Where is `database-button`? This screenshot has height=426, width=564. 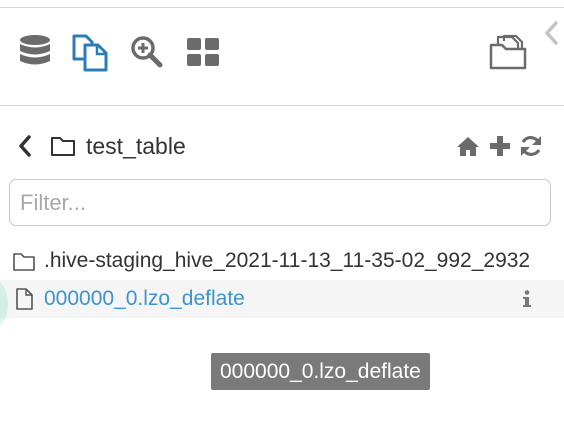 database-button is located at coordinates (35, 52).